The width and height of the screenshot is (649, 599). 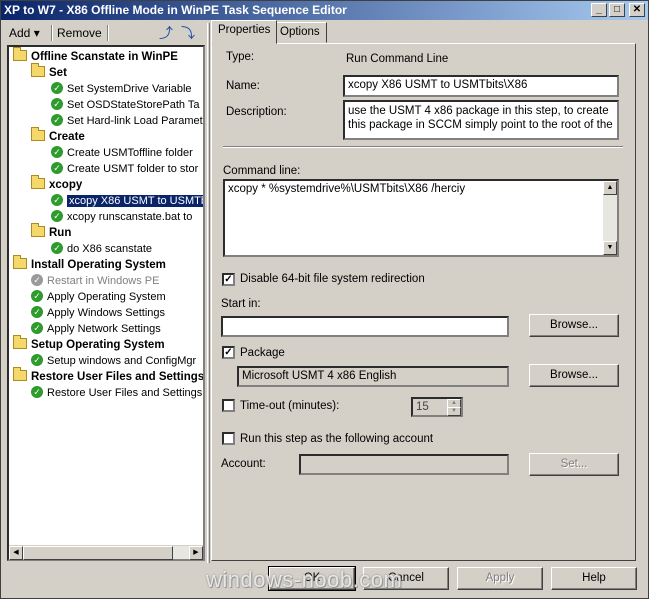 What do you see at coordinates (166, 33) in the screenshot?
I see `move-up-icon: ⤴` at bounding box center [166, 33].